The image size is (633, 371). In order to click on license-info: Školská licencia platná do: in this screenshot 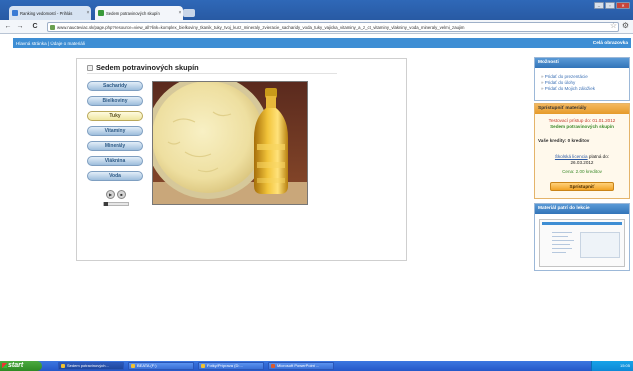, I will do `click(582, 156)`.